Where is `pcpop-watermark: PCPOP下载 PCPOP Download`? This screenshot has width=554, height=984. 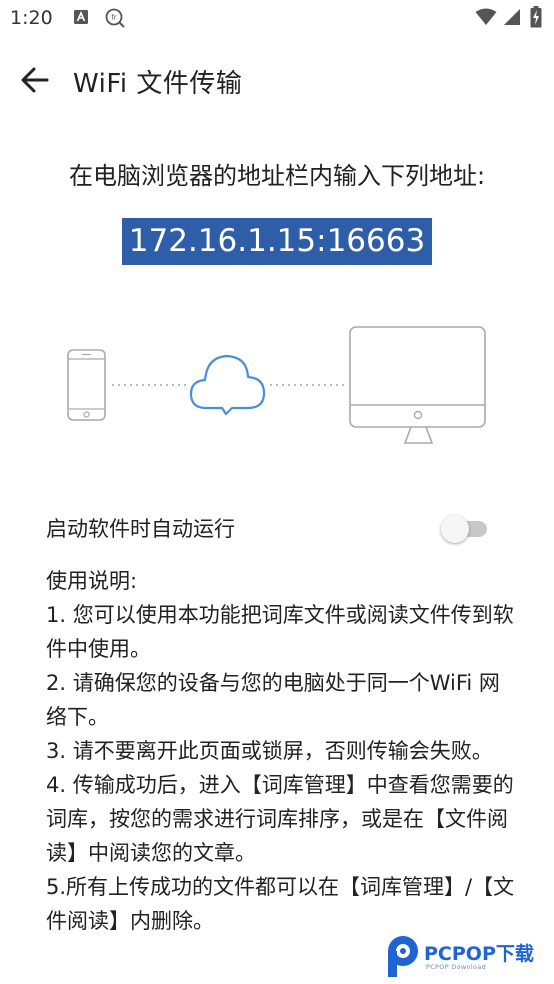 pcpop-watermark: PCPOP下载 PCPOP Download is located at coordinates (469, 958).